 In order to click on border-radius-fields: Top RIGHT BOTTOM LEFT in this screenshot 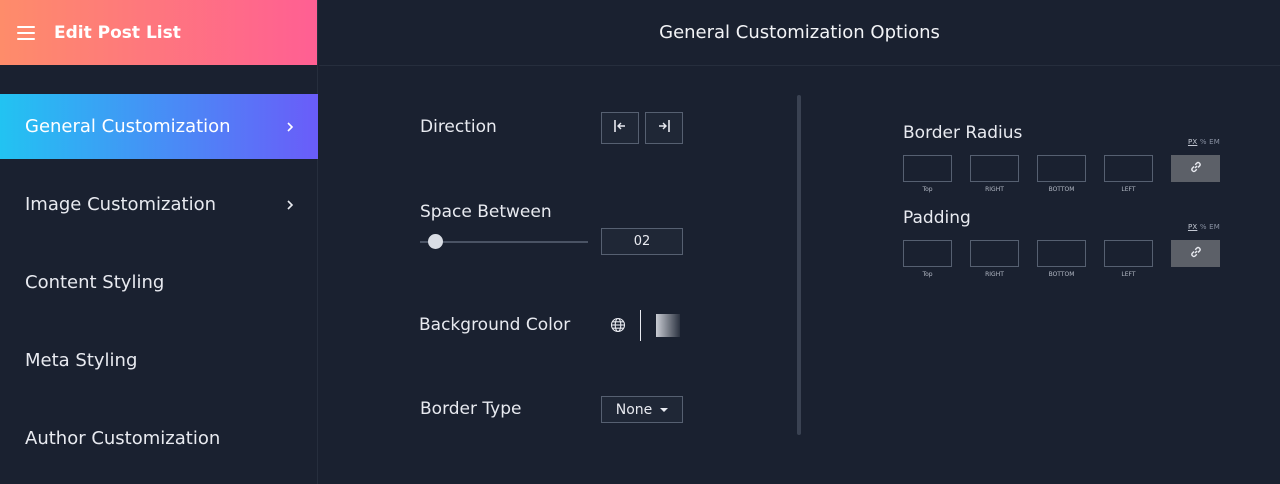, I will do `click(1061, 174)`.